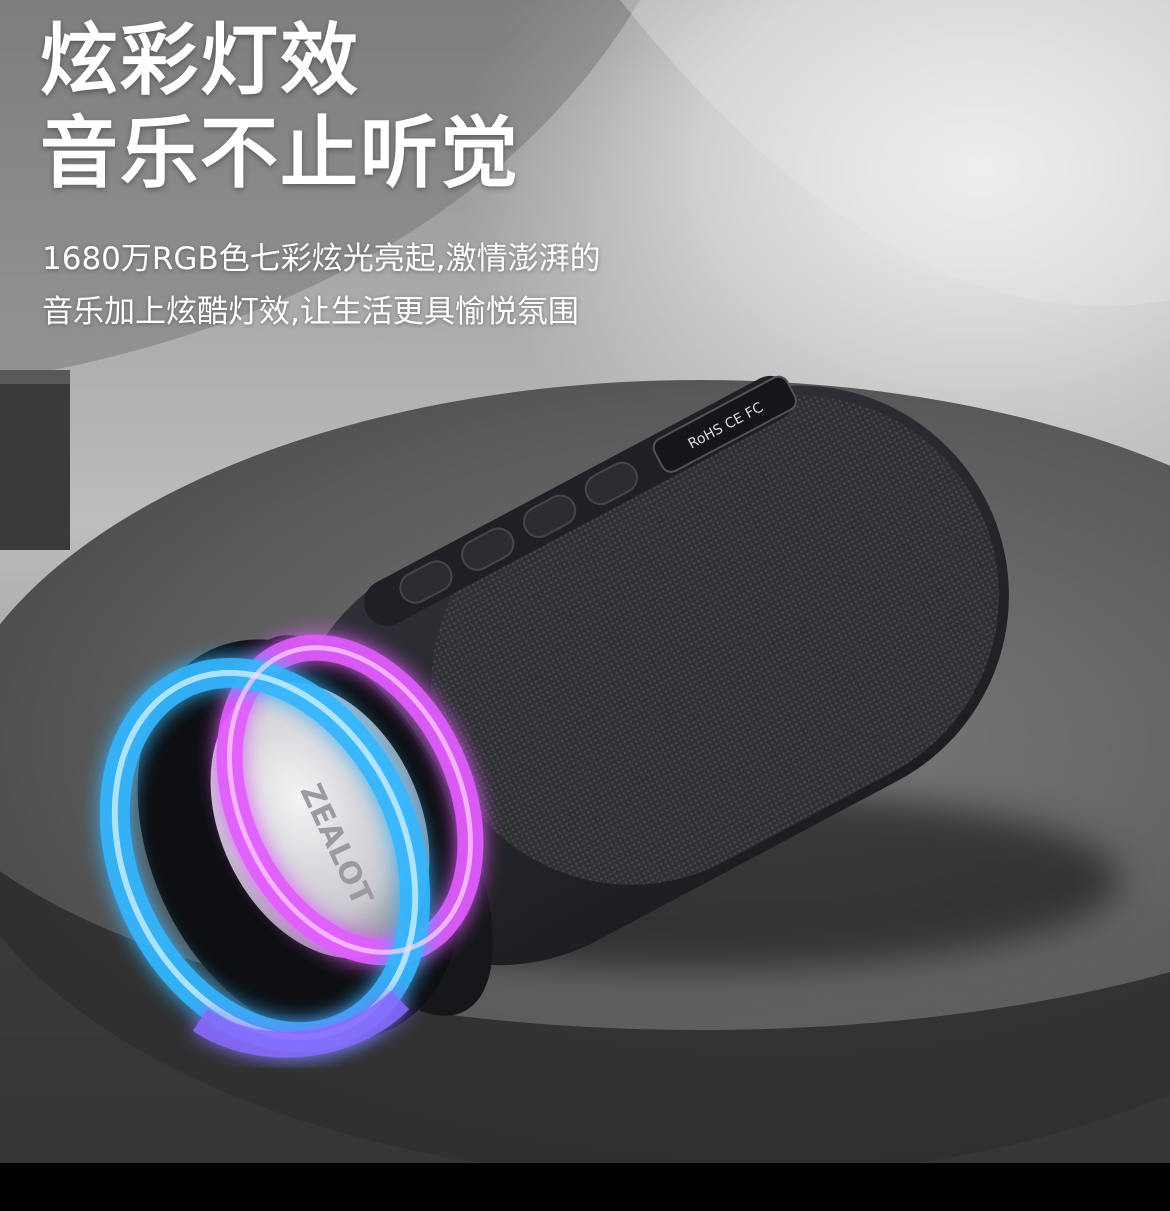 This screenshot has height=1211, width=1170. Describe the element at coordinates (200, 61) in the screenshot. I see `headline-line-1: 炫彩灯效` at that location.